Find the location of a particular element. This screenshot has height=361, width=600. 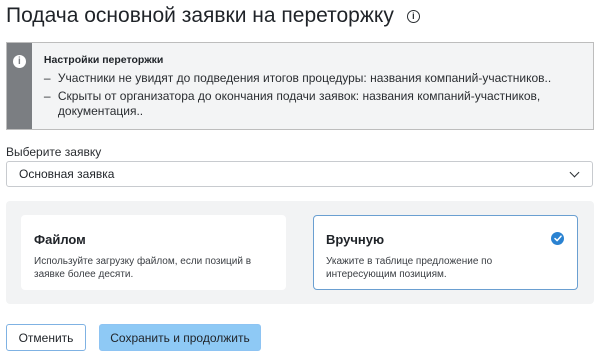

notice-heading: Настройки переторжки is located at coordinates (103, 60).